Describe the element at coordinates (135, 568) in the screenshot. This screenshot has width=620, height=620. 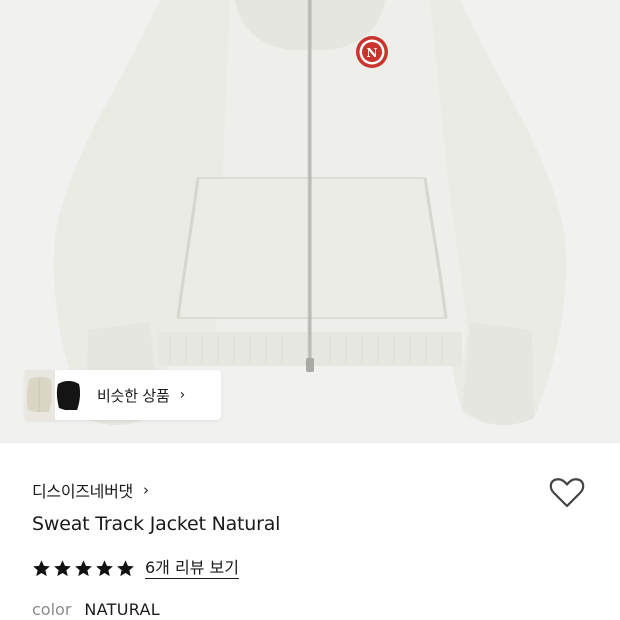
I see `rating-row: 6개 리뷰 보기` at that location.